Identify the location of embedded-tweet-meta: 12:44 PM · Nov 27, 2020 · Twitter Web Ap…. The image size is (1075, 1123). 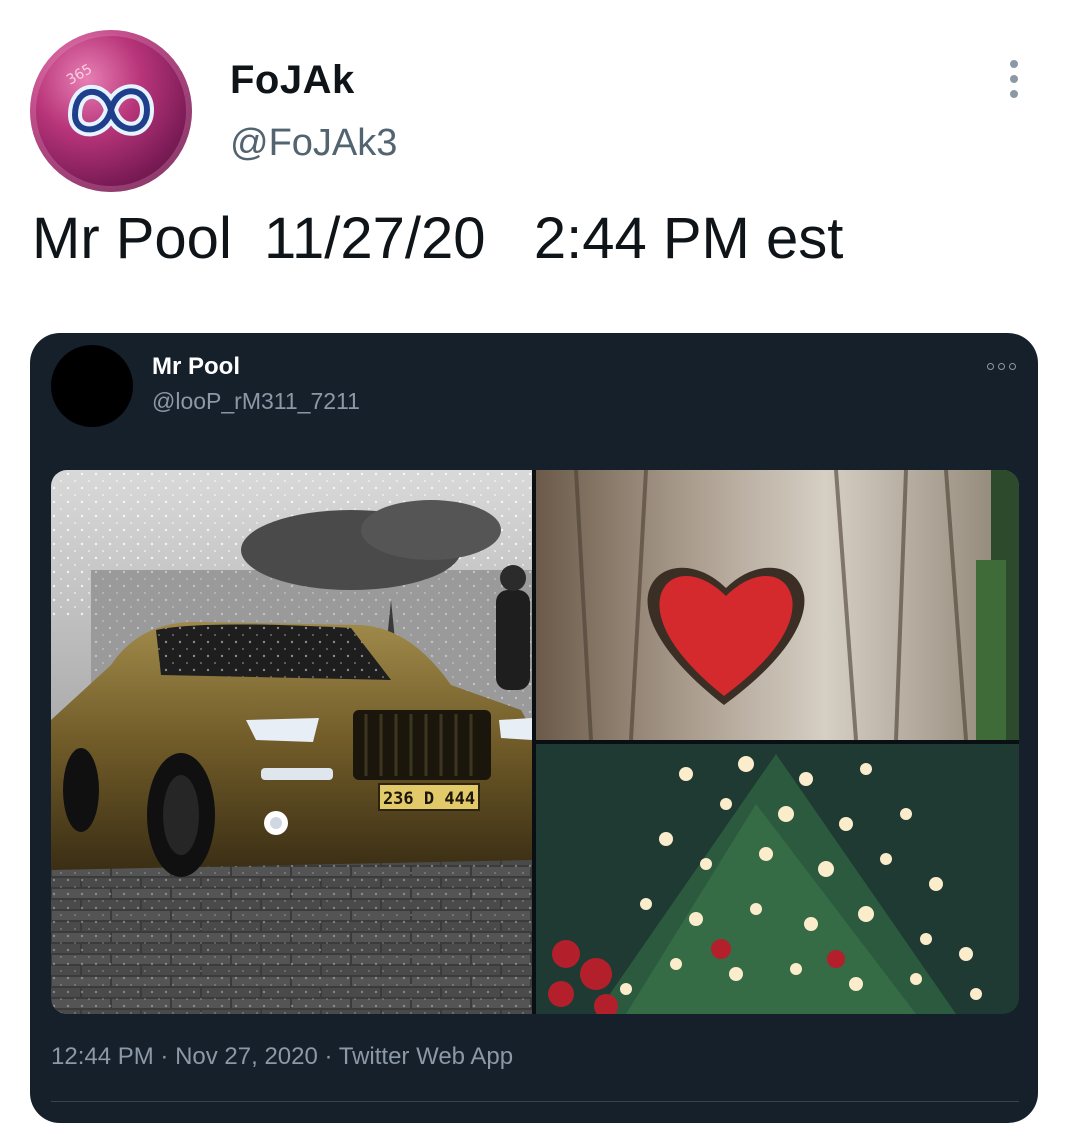
(282, 1057).